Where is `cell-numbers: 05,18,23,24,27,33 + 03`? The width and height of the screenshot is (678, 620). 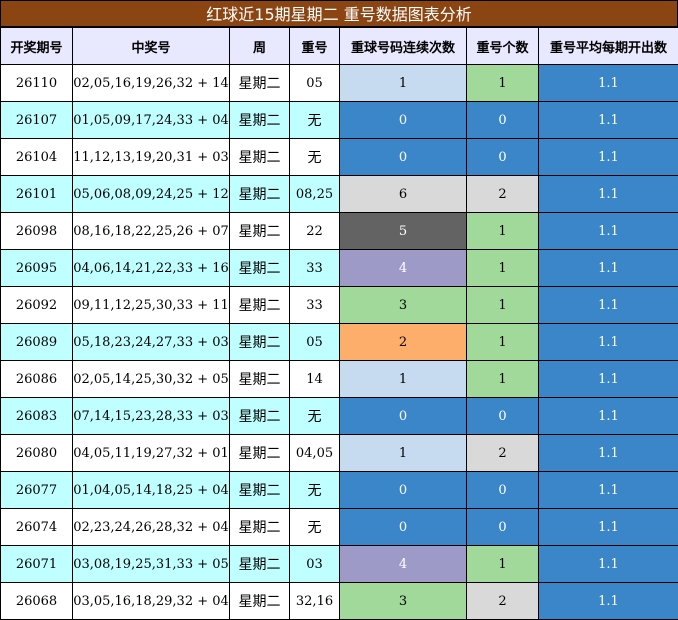
cell-numbers: 05,18,23,24,27,33 + 03 is located at coordinates (151, 342).